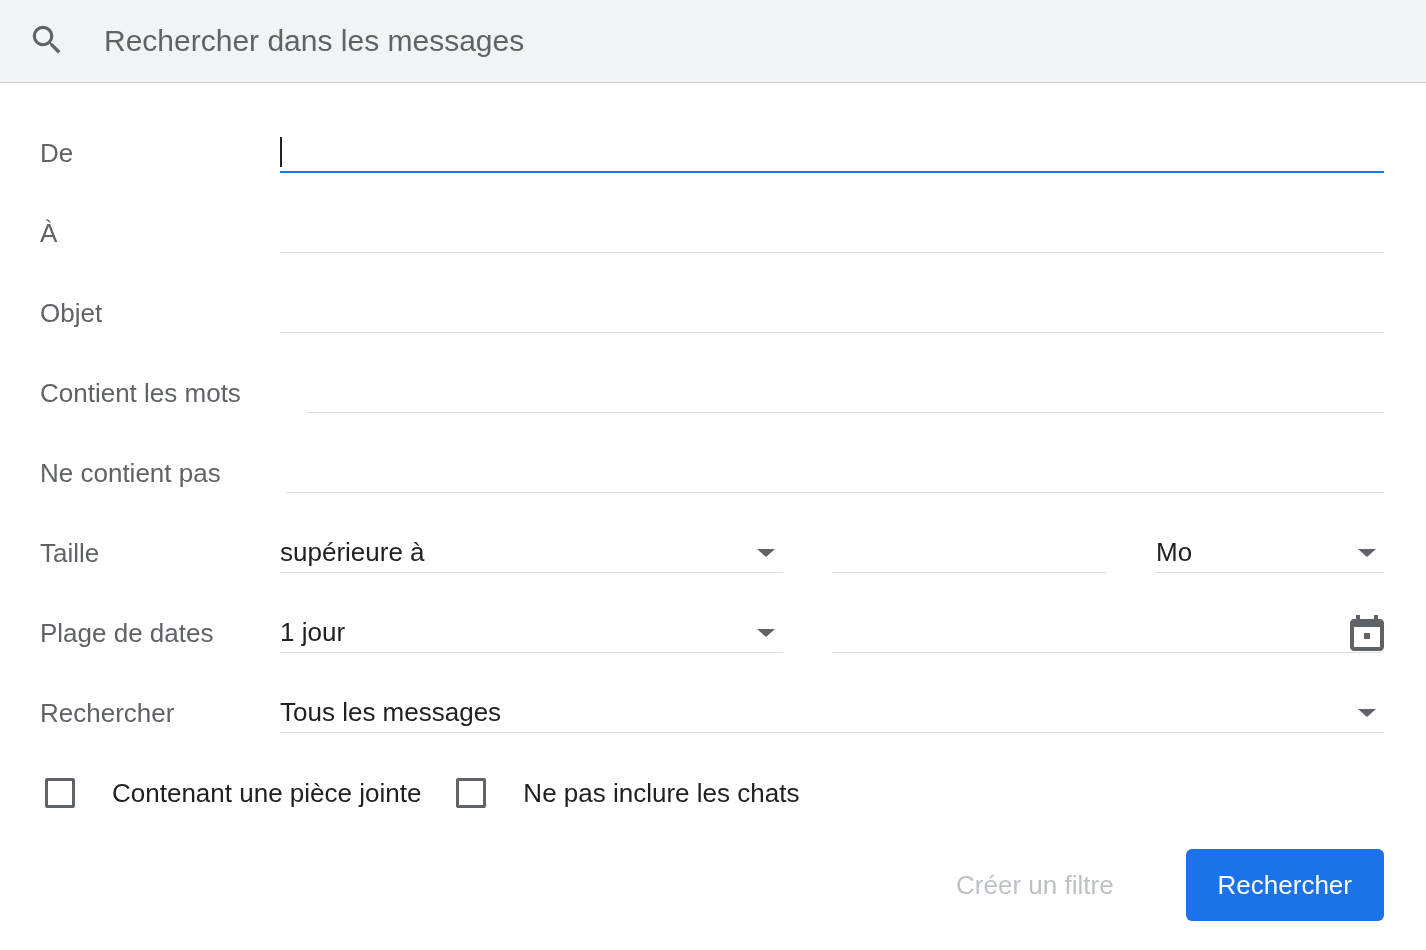  Describe the element at coordinates (1270, 553) in the screenshot. I see `dropdown: Mo` at that location.